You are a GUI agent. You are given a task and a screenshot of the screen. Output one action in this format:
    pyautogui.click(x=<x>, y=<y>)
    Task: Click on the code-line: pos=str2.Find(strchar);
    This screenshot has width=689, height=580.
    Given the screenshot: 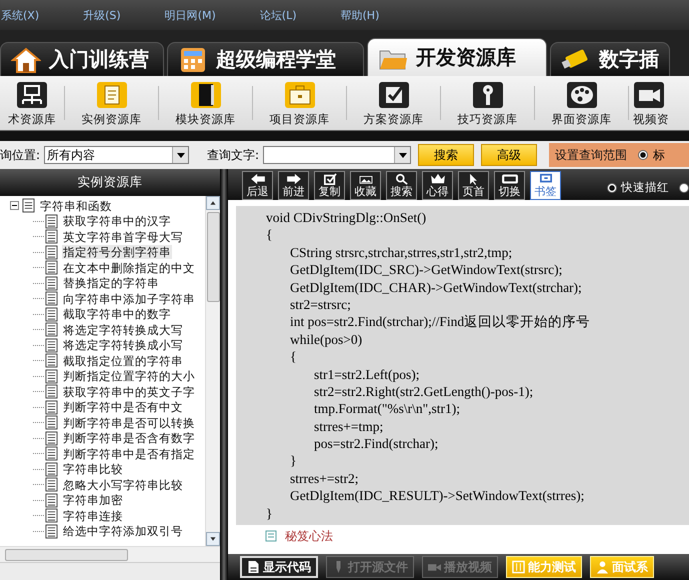 What is the action you would take?
    pyautogui.click(x=376, y=443)
    